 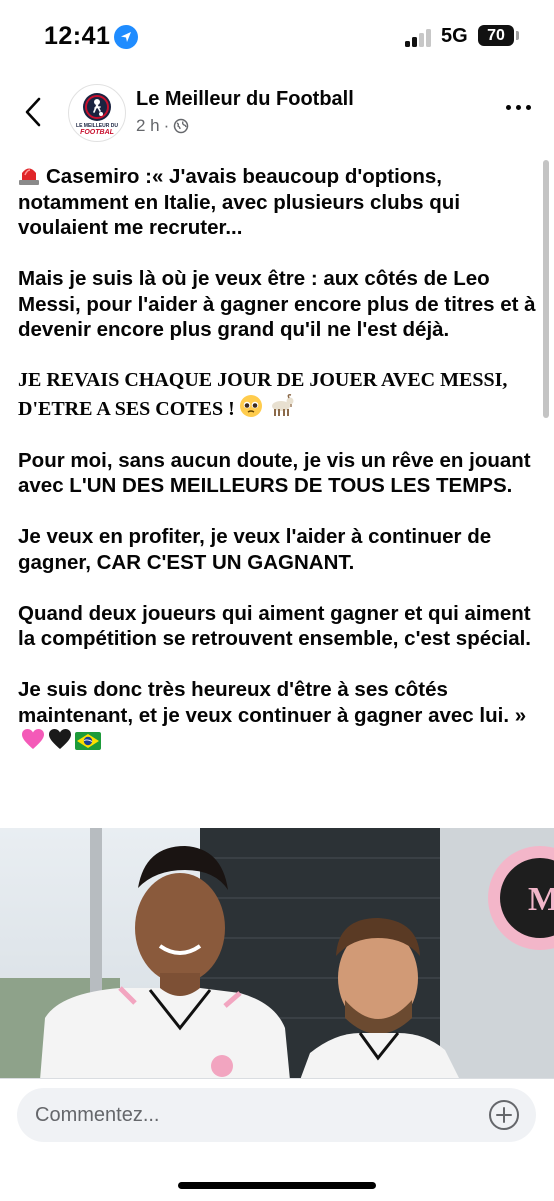 I want to click on page-avatar: LE MEILLEUR DU FOOTBAL, so click(x=97, y=113).